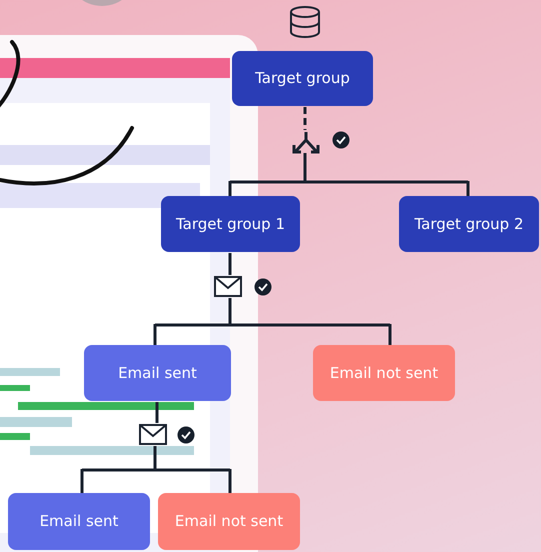 Image resolution: width=541 pixels, height=552 pixels. I want to click on split-arrows-icon, so click(306, 142).